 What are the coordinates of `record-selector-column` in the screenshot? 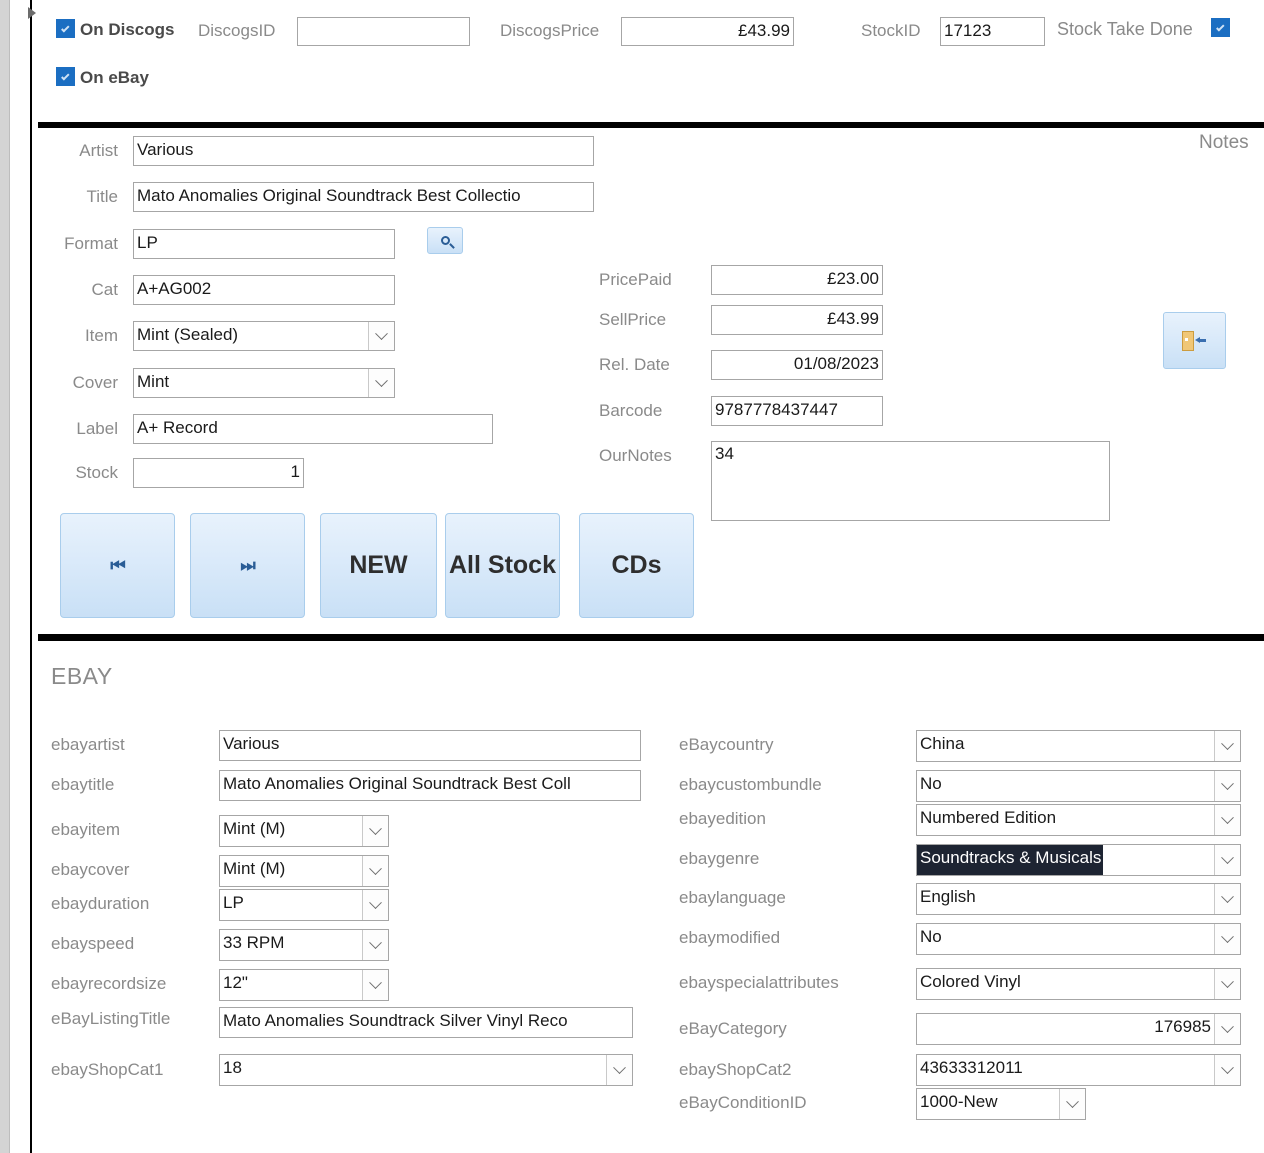 It's located at (23, 576).